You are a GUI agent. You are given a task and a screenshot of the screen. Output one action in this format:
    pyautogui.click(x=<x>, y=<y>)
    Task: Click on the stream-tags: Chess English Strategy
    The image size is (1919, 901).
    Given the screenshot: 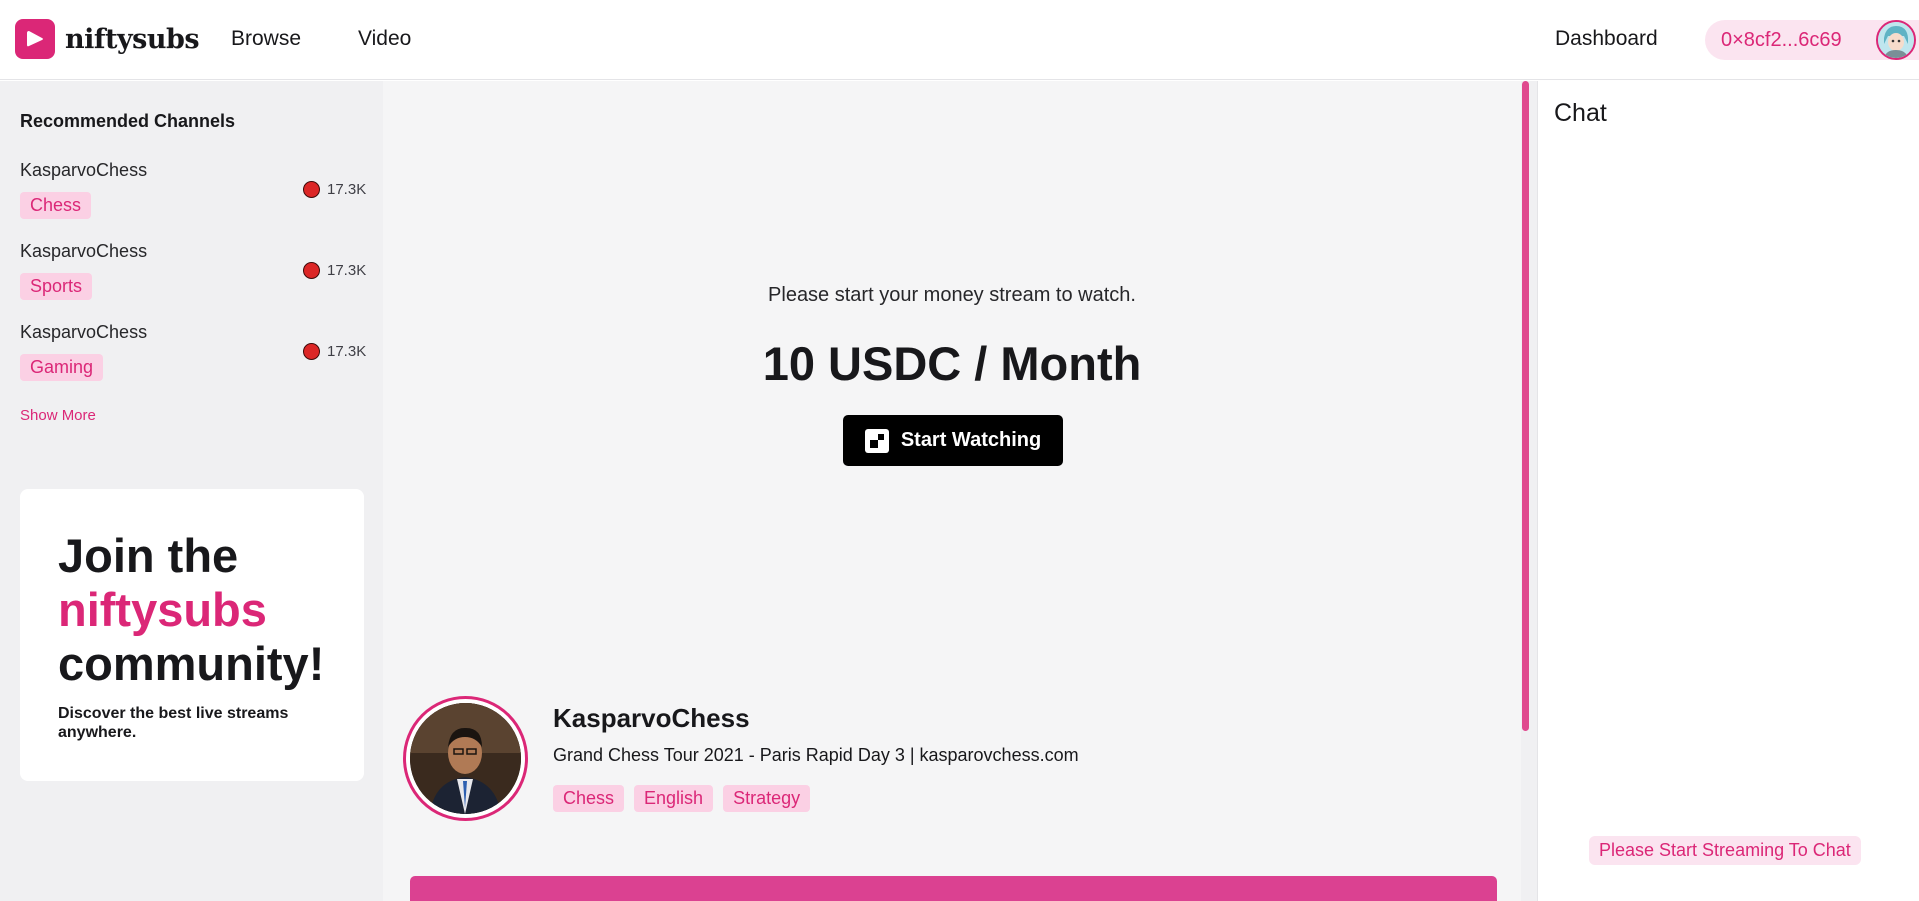 What is the action you would take?
    pyautogui.click(x=682, y=798)
    